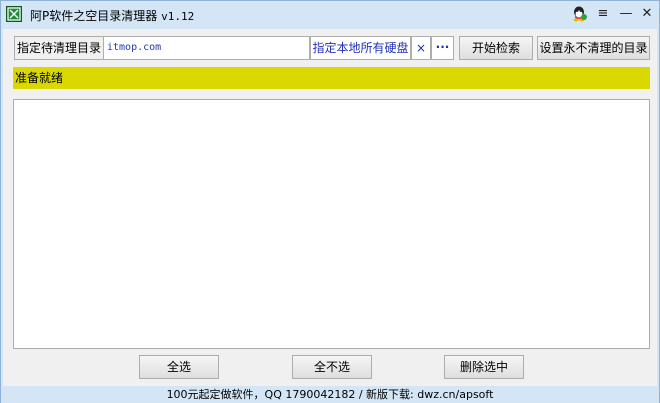 The image size is (660, 403). I want to click on browse-folder-button: ···, so click(442, 48).